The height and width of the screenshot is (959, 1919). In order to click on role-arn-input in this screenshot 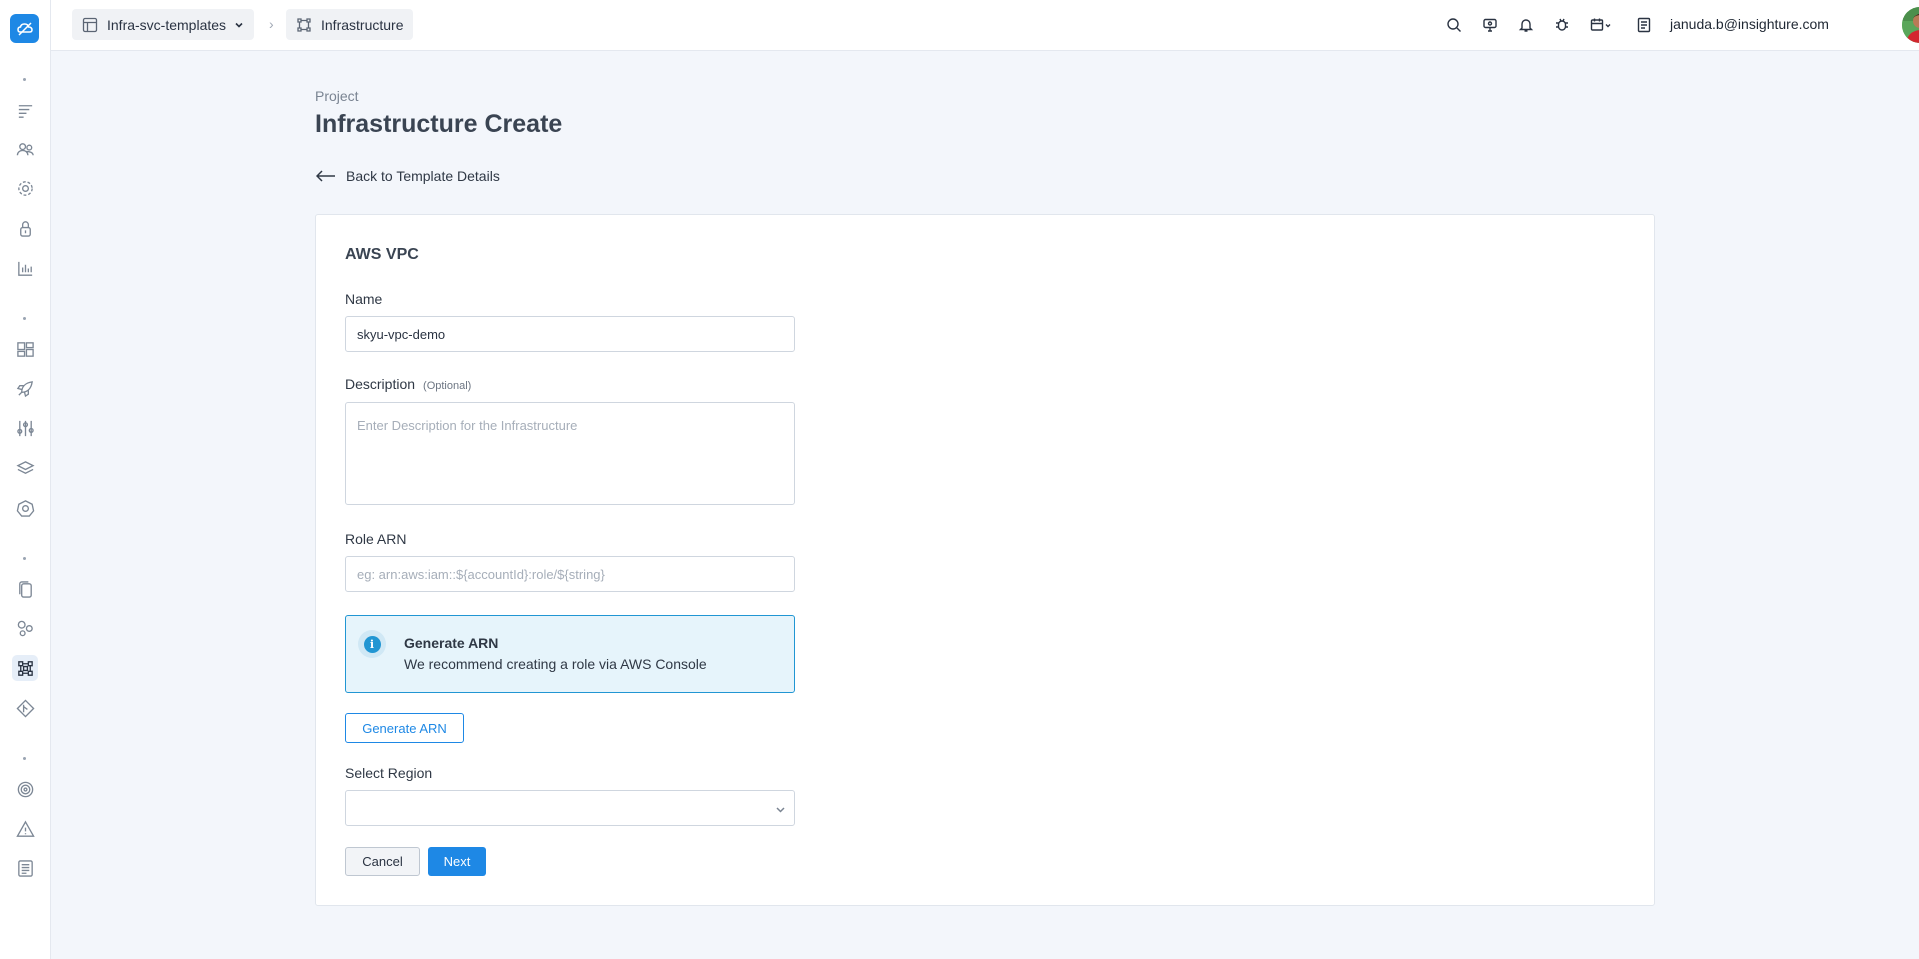, I will do `click(570, 574)`.